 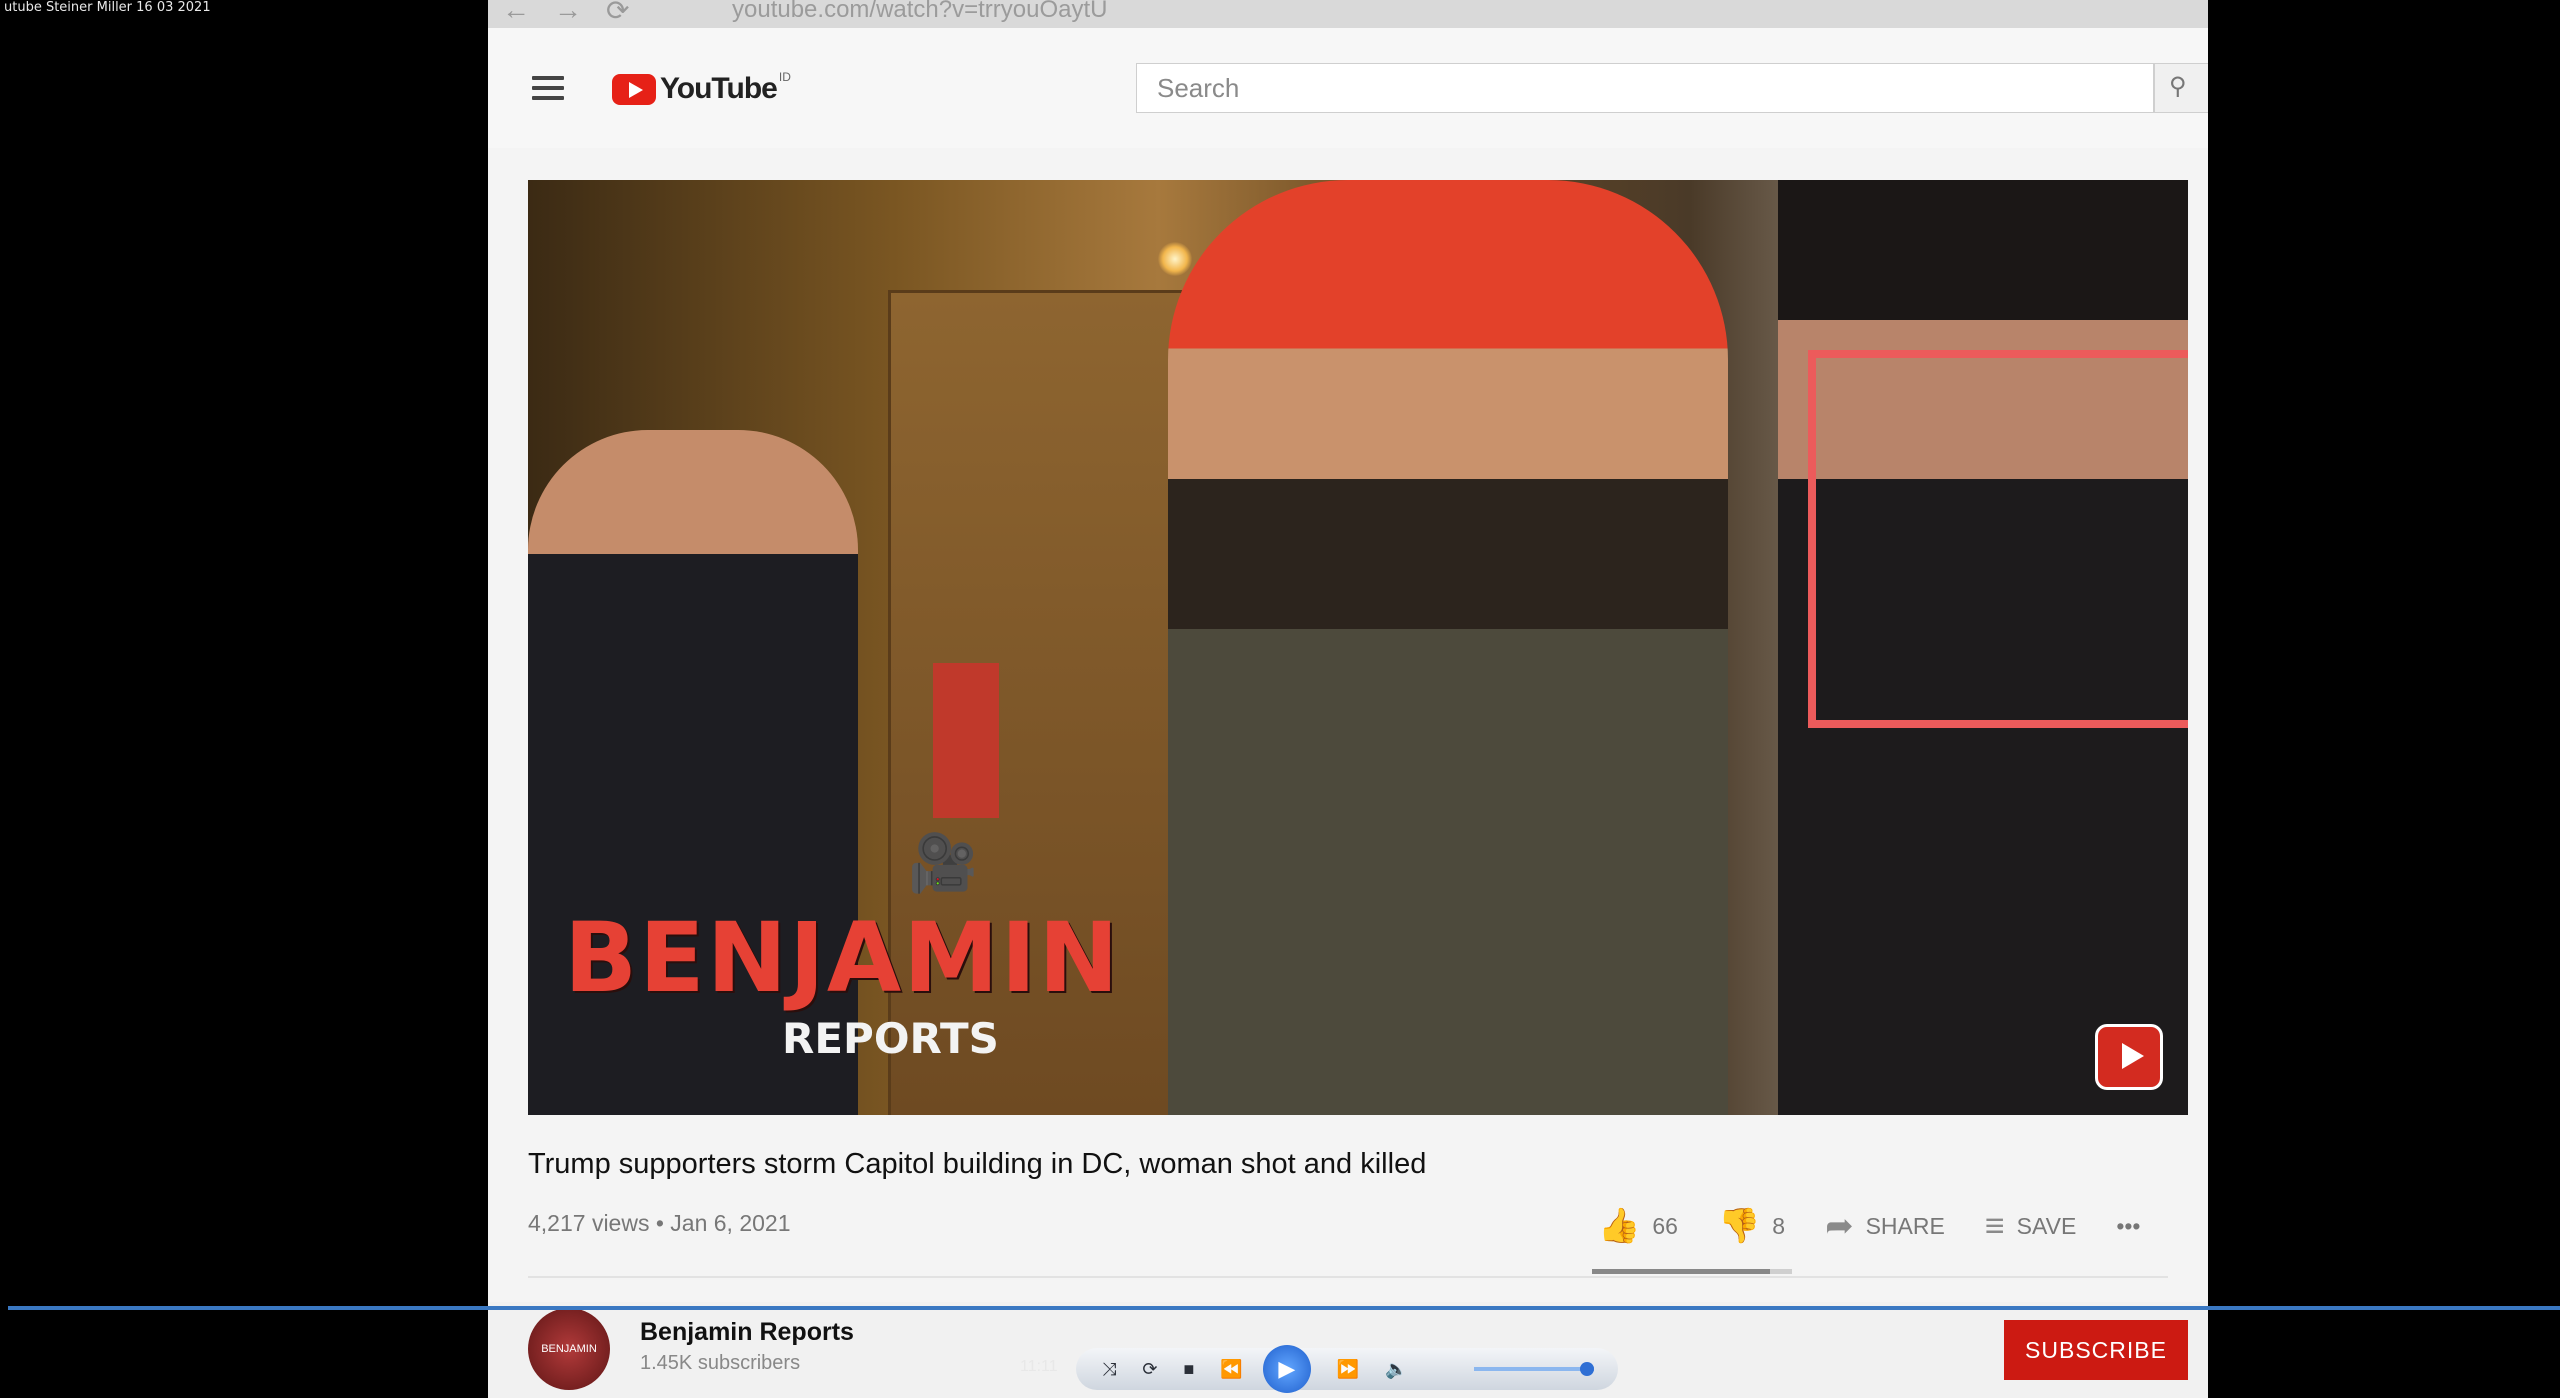 What do you see at coordinates (1286, 1369) in the screenshot?
I see `play-button: ▶` at bounding box center [1286, 1369].